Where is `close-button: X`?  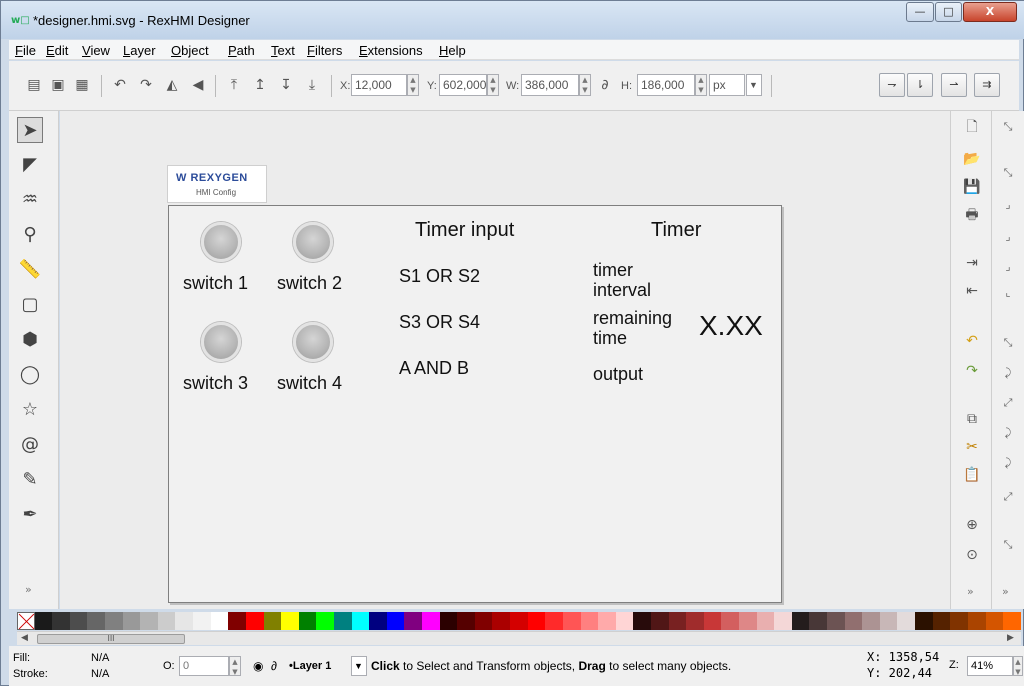 close-button: X is located at coordinates (990, 12).